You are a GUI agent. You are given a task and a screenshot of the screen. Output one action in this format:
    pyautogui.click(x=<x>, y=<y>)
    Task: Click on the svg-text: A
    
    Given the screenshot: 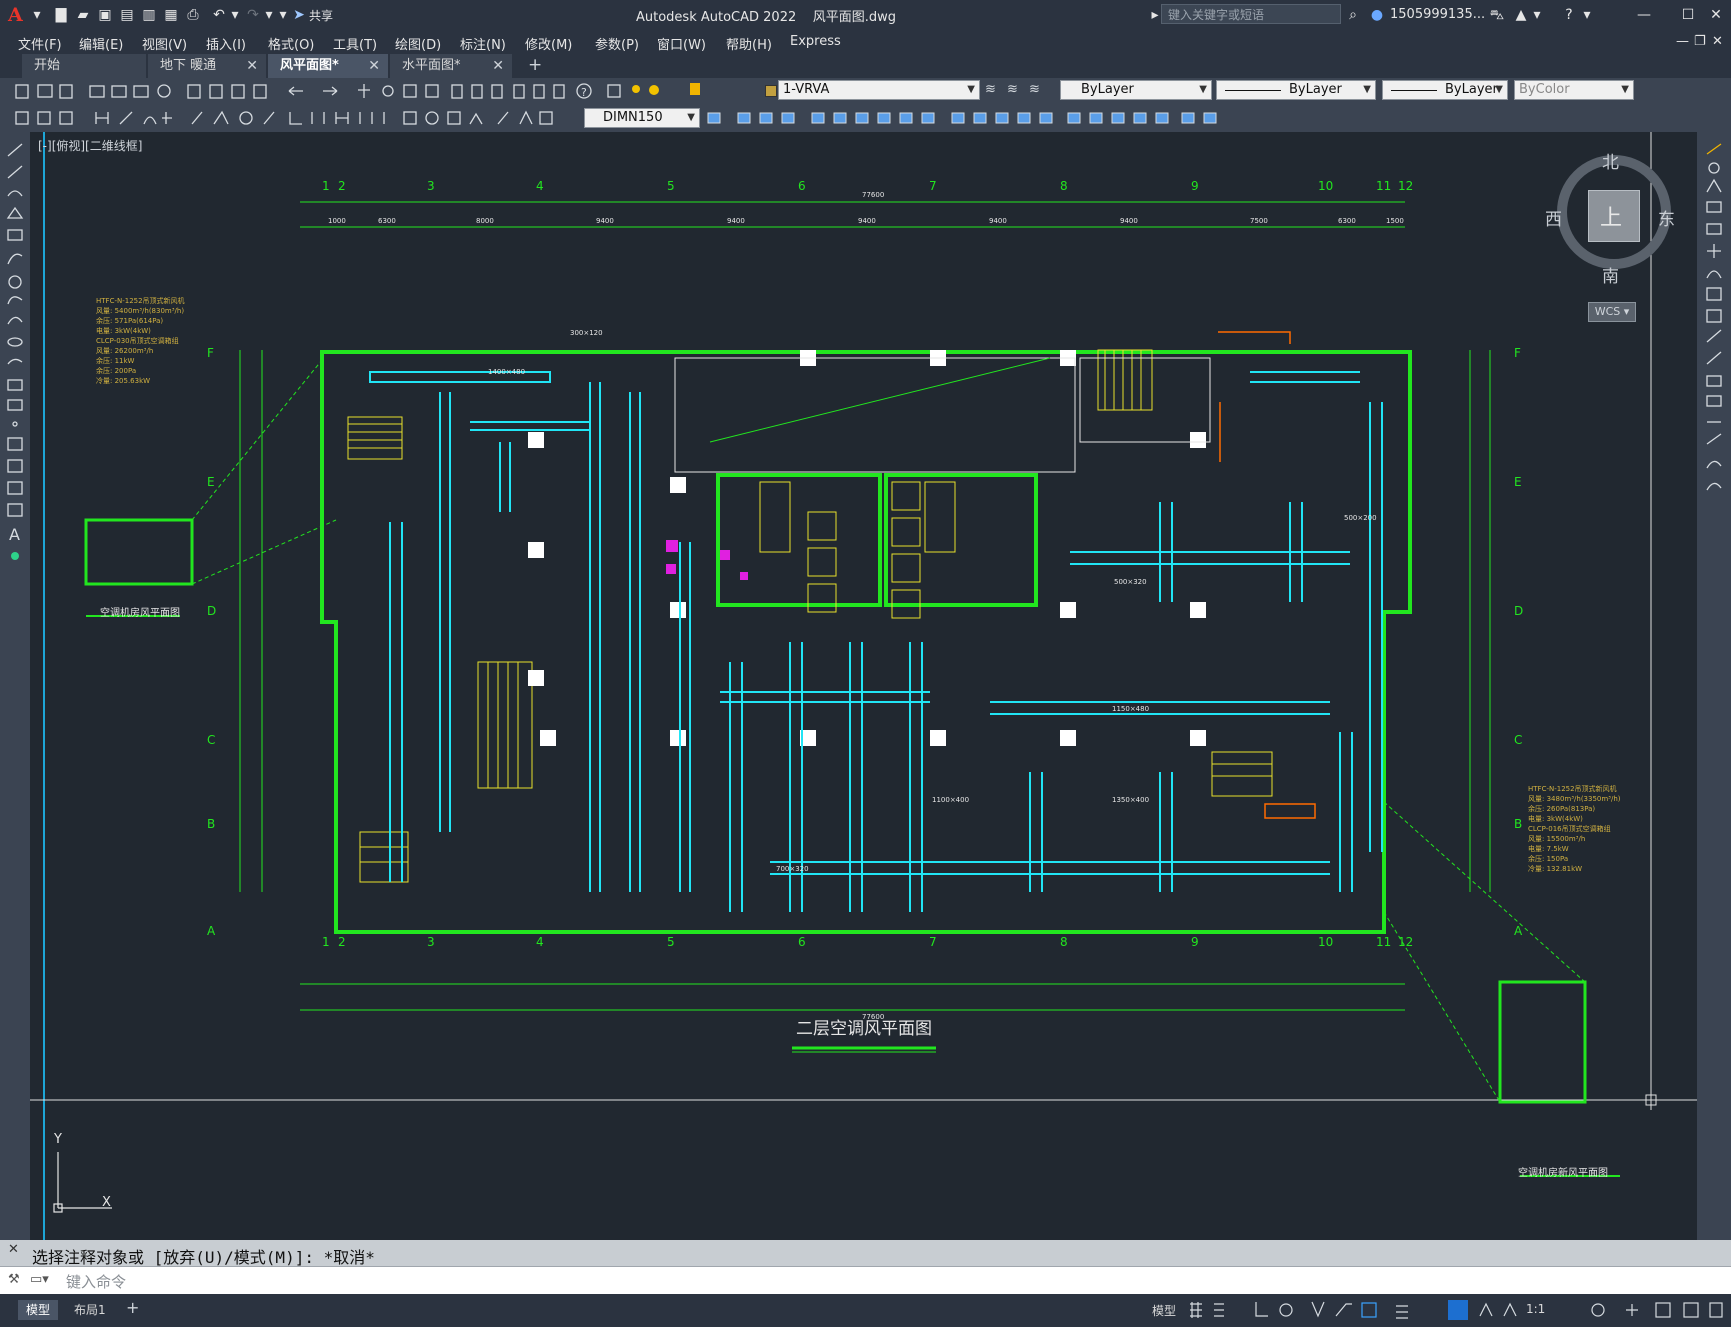 What is the action you would take?
    pyautogui.click(x=14, y=534)
    